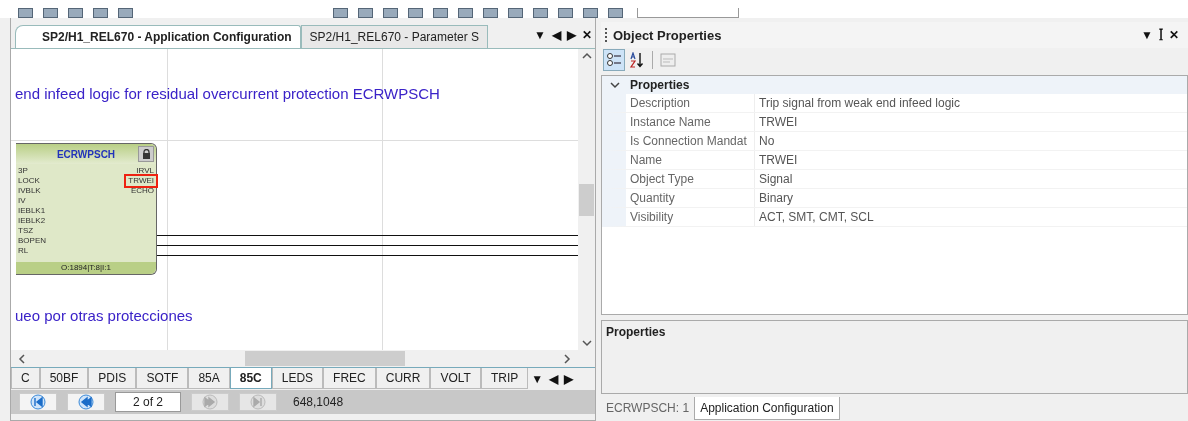 The height and width of the screenshot is (421, 1188). I want to click on block-footer: O:1894|T:8|I:1, so click(86, 268).